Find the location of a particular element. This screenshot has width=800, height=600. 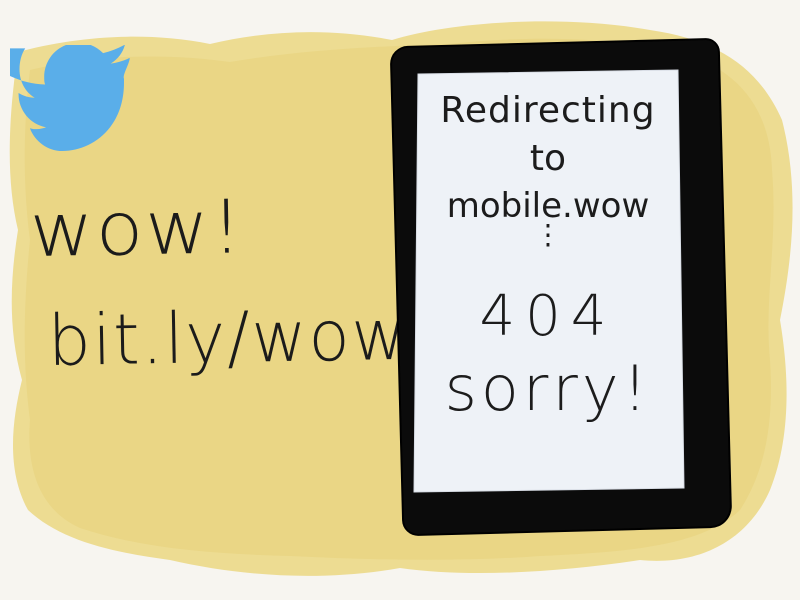

tweet-link-bitly: bit.ly/wow is located at coordinates (228, 337).